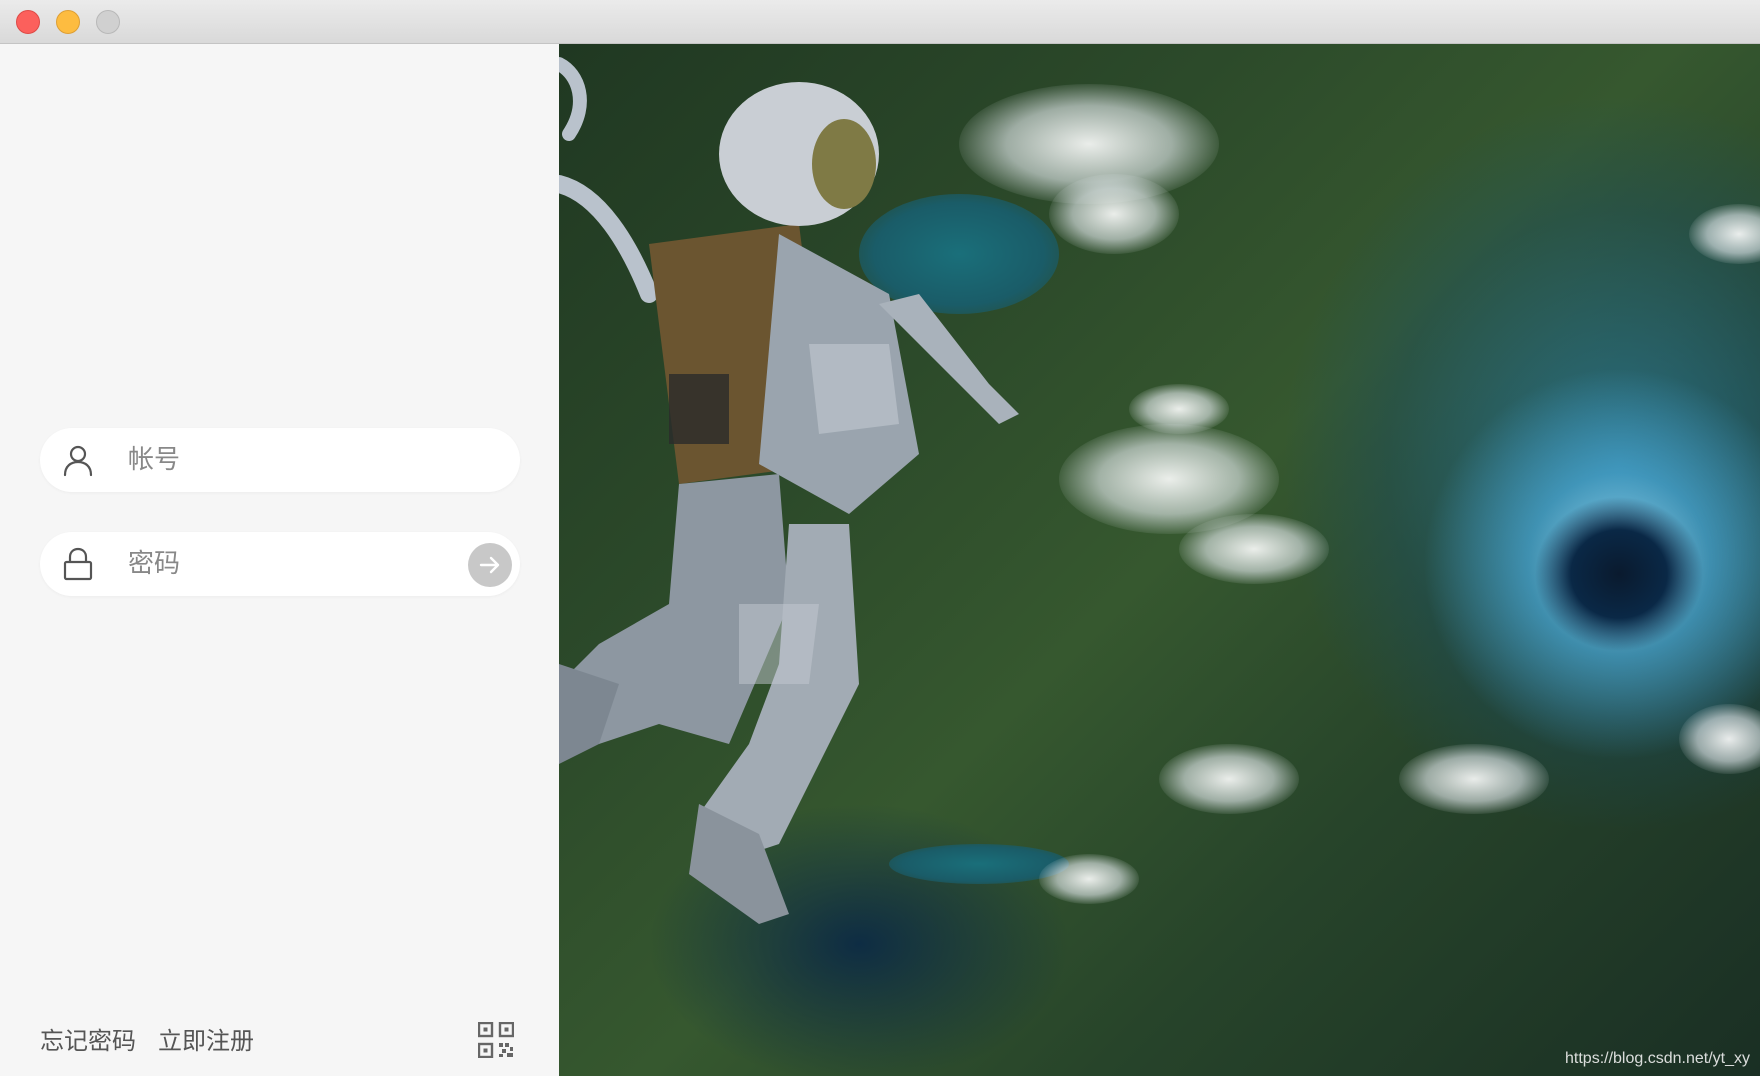 This screenshot has width=1760, height=1076. Describe the element at coordinates (147, 1038) in the screenshot. I see `footer-links: 忘记密码 立即注册` at that location.